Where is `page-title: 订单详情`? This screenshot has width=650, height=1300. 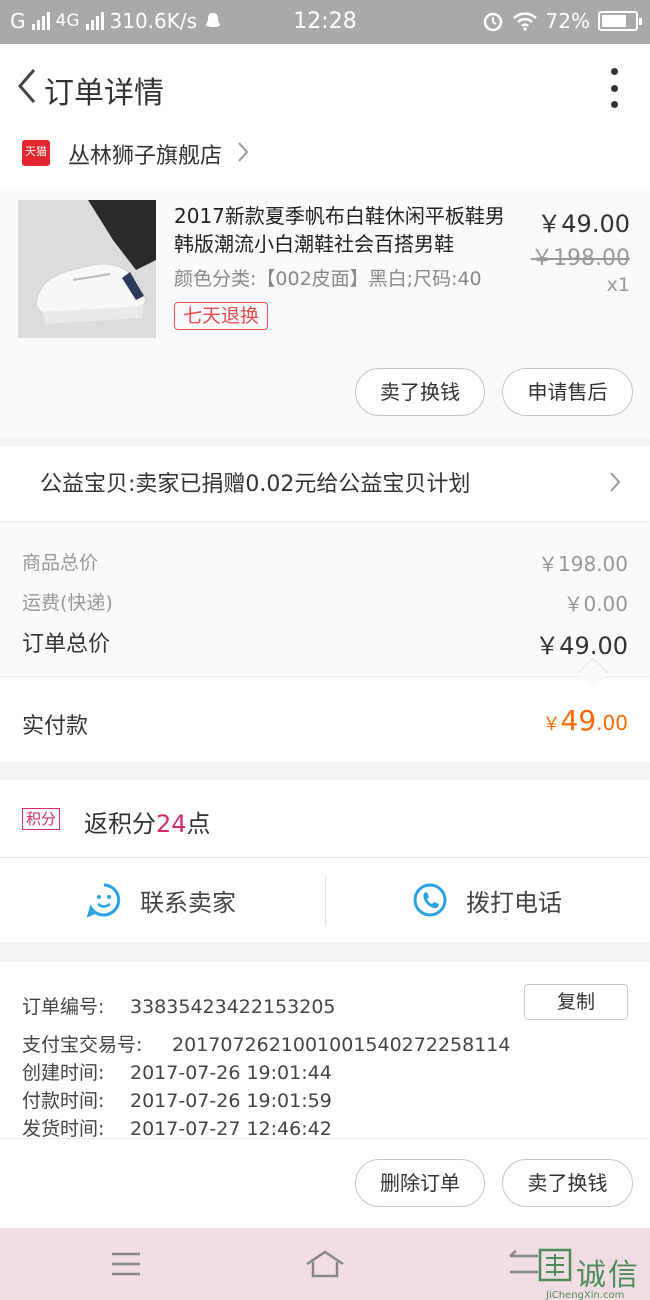 page-title: 订单详情 is located at coordinates (104, 93).